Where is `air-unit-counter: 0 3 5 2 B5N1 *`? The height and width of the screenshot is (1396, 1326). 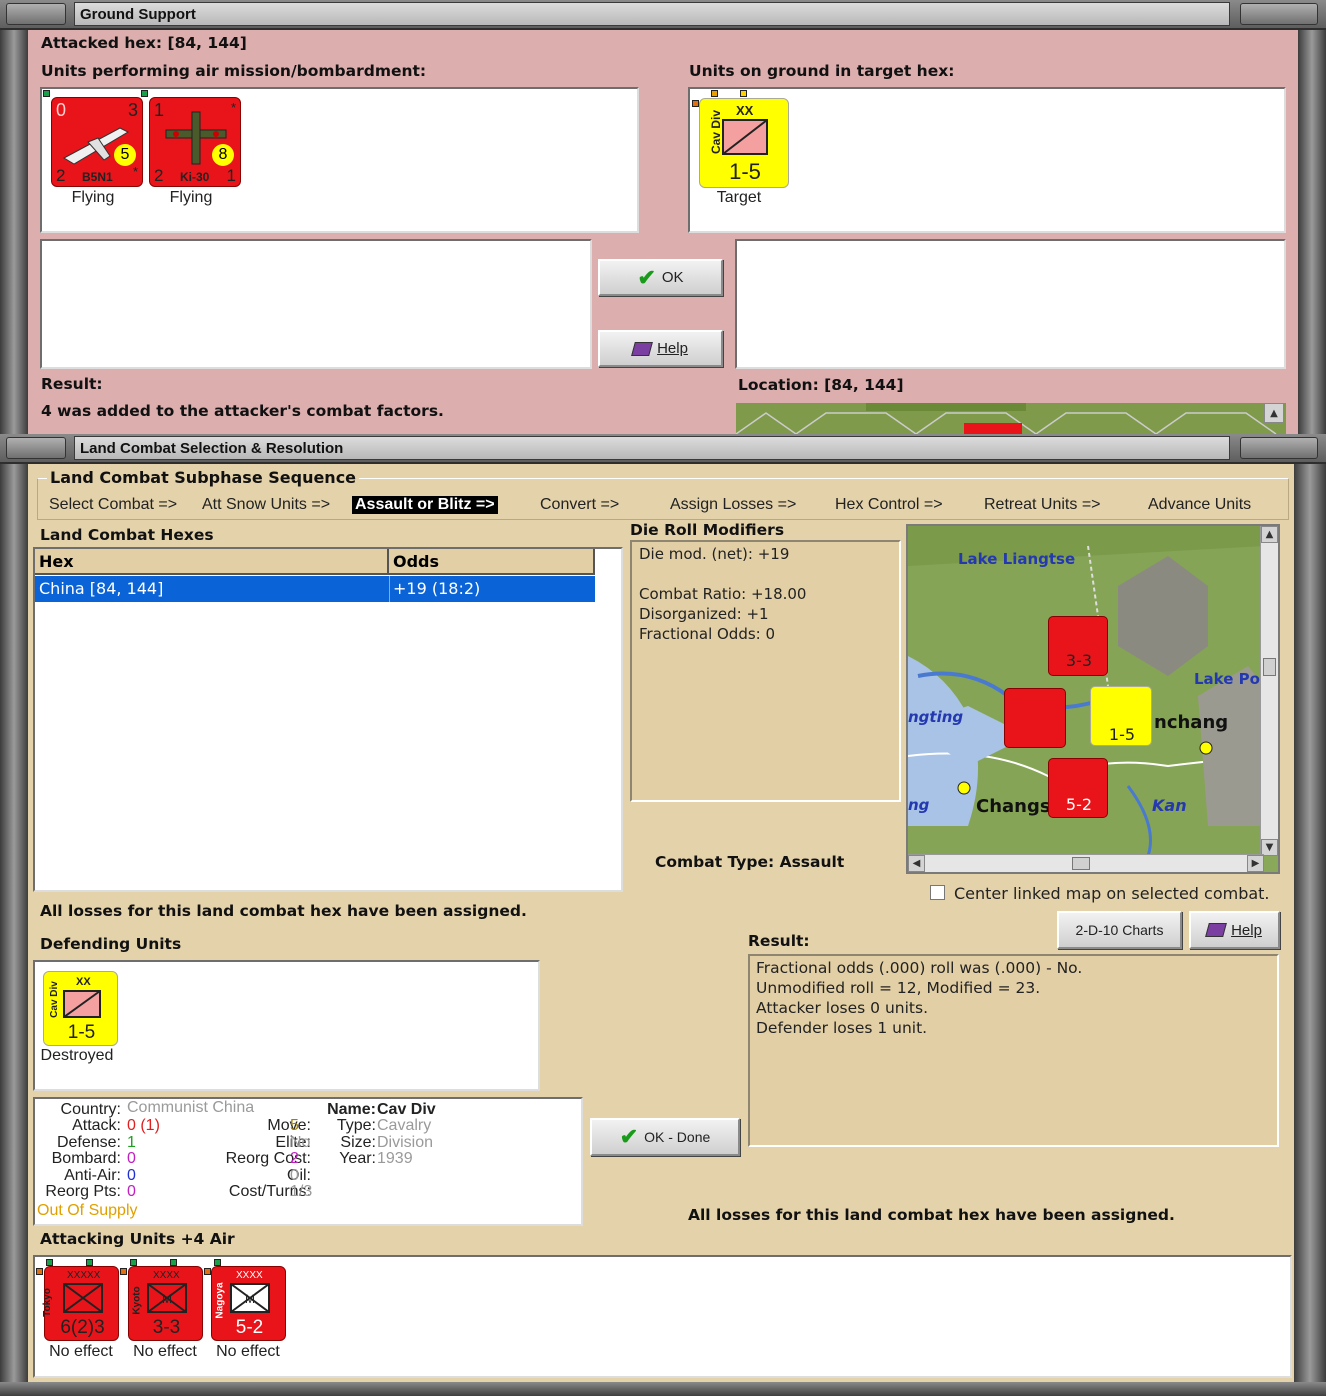
air-unit-counter: 0 3 5 2 B5N1 * is located at coordinates (97, 142).